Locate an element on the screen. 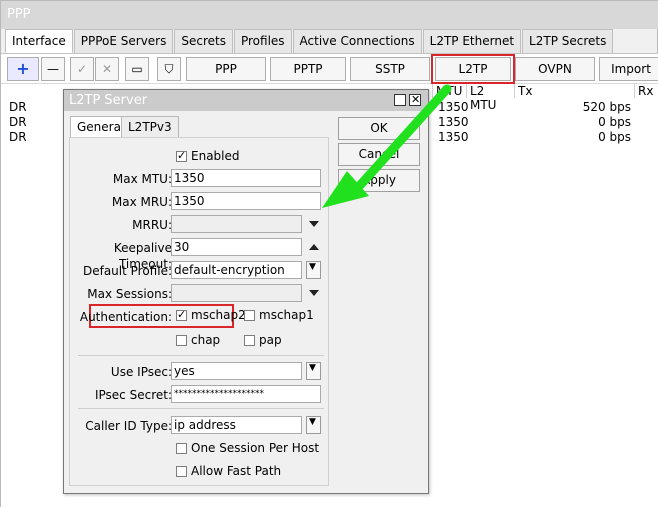 Image resolution: width=658 pixels, height=508 pixels. disable-button: ✕ is located at coordinates (107, 69).